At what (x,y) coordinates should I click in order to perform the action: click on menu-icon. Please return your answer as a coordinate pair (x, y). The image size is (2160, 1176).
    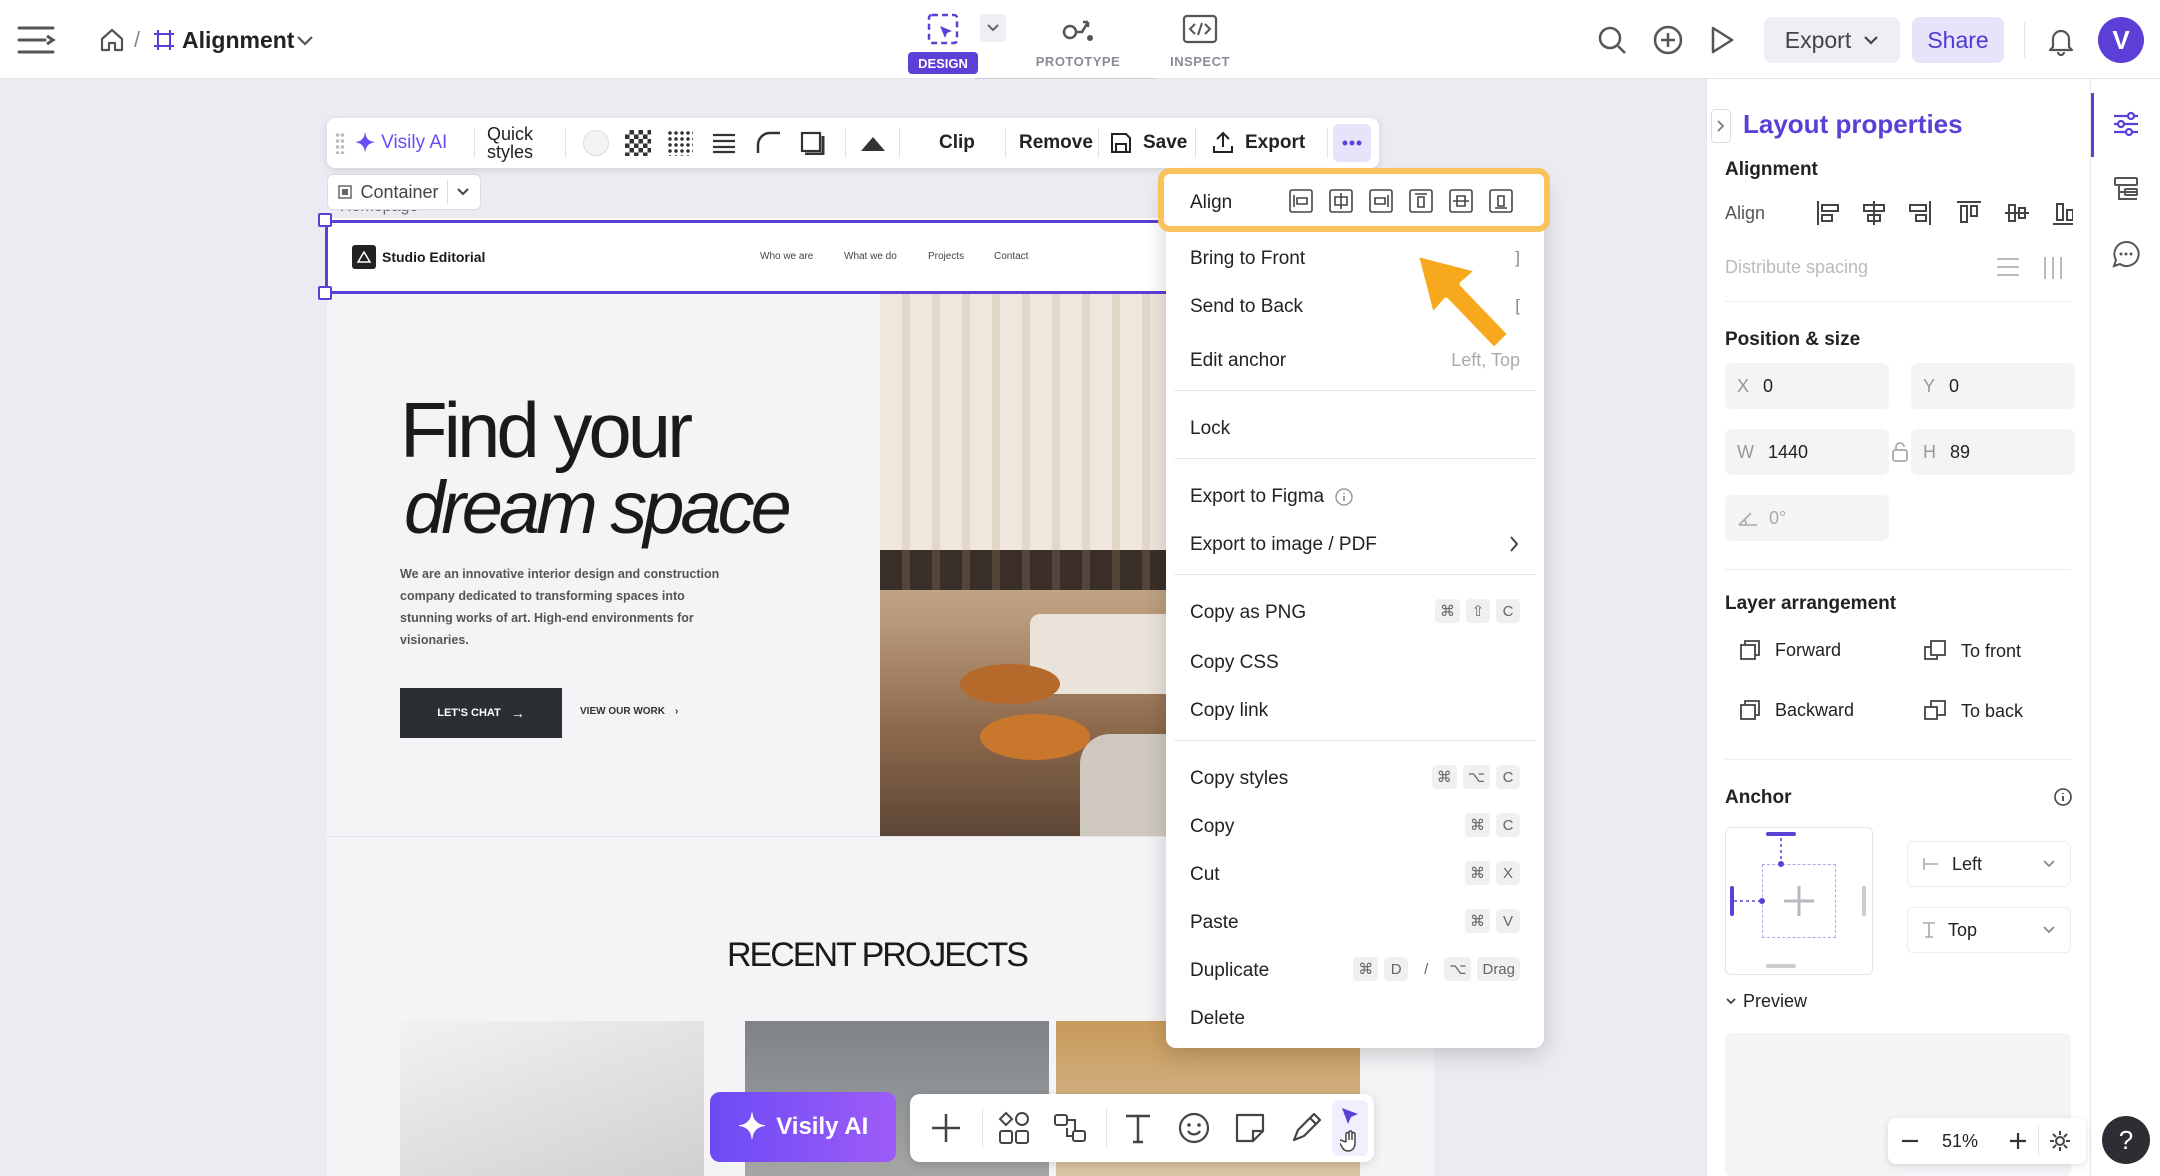
    Looking at the image, I should click on (37, 40).